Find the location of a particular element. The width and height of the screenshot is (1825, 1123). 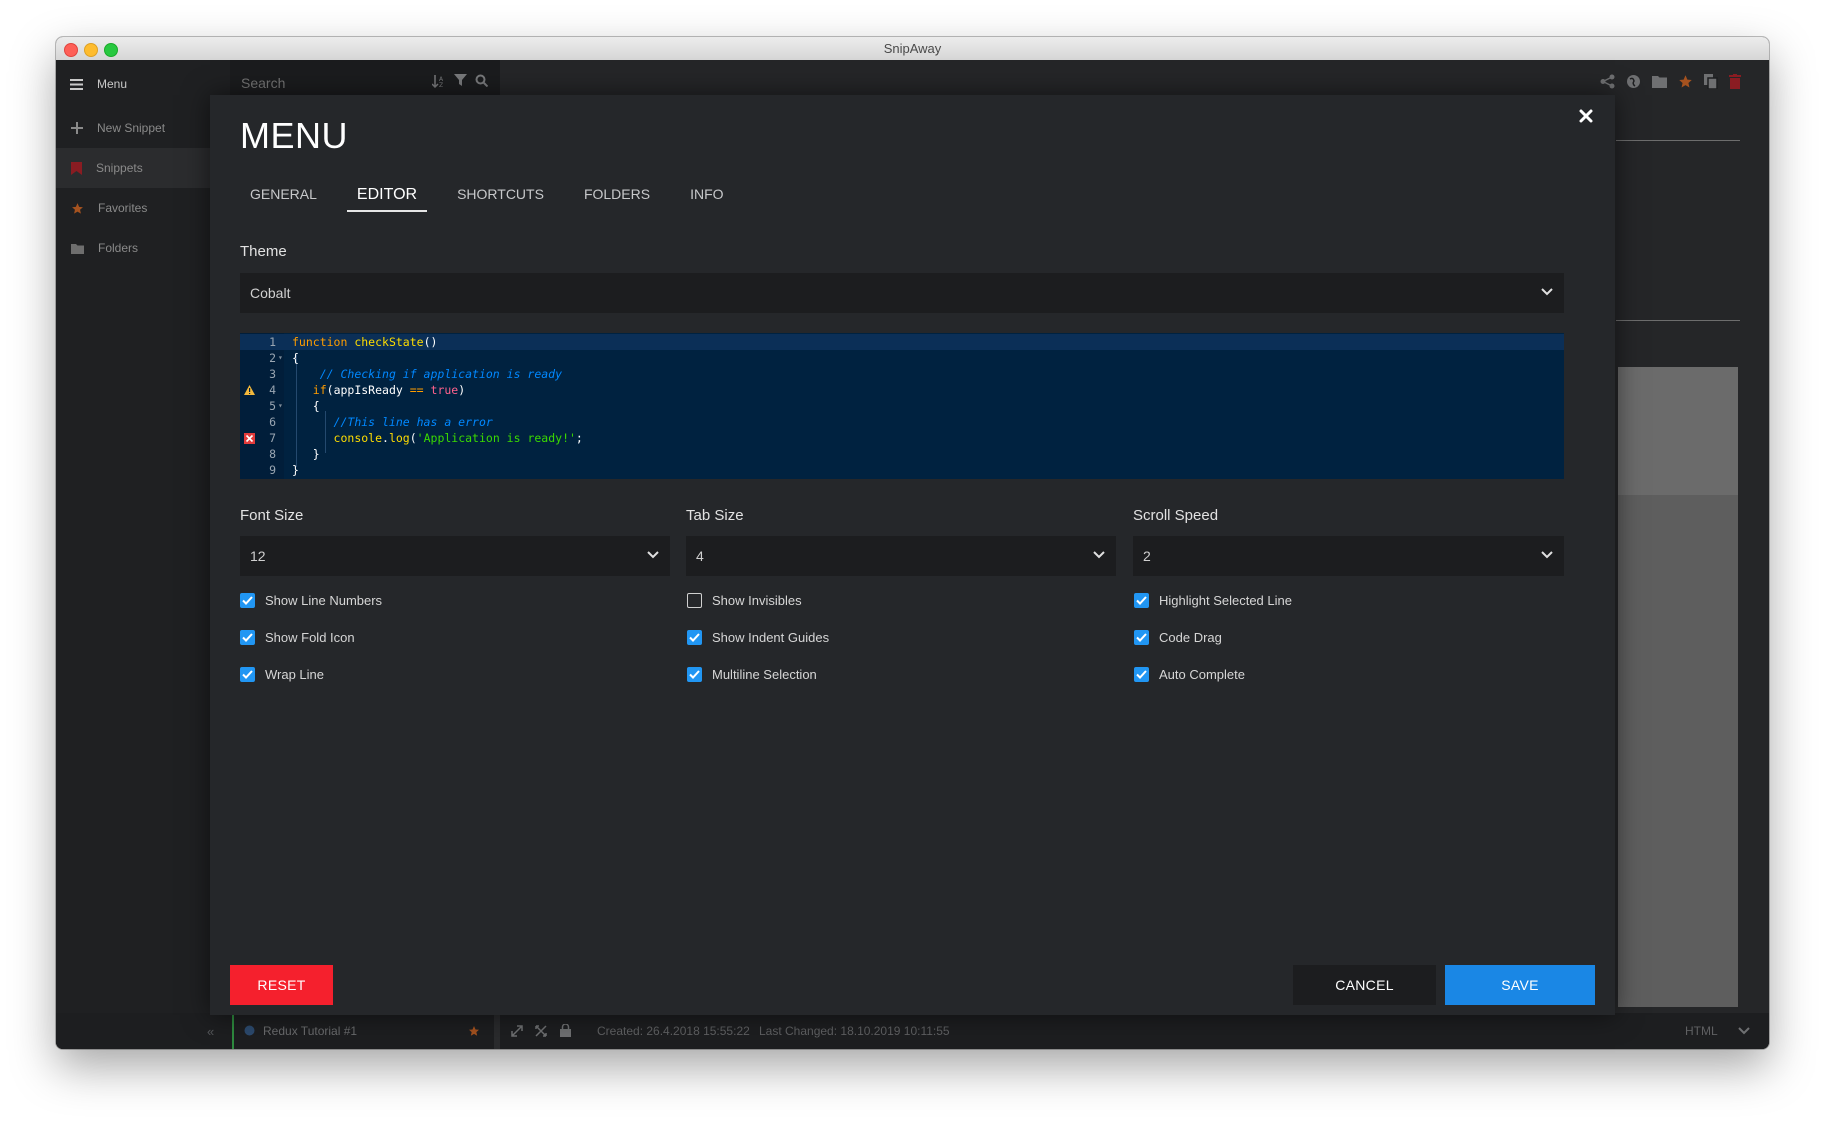

last-changed-timestamp: Last Changed: 18.10.2019 10:11:55 is located at coordinates (854, 1031).